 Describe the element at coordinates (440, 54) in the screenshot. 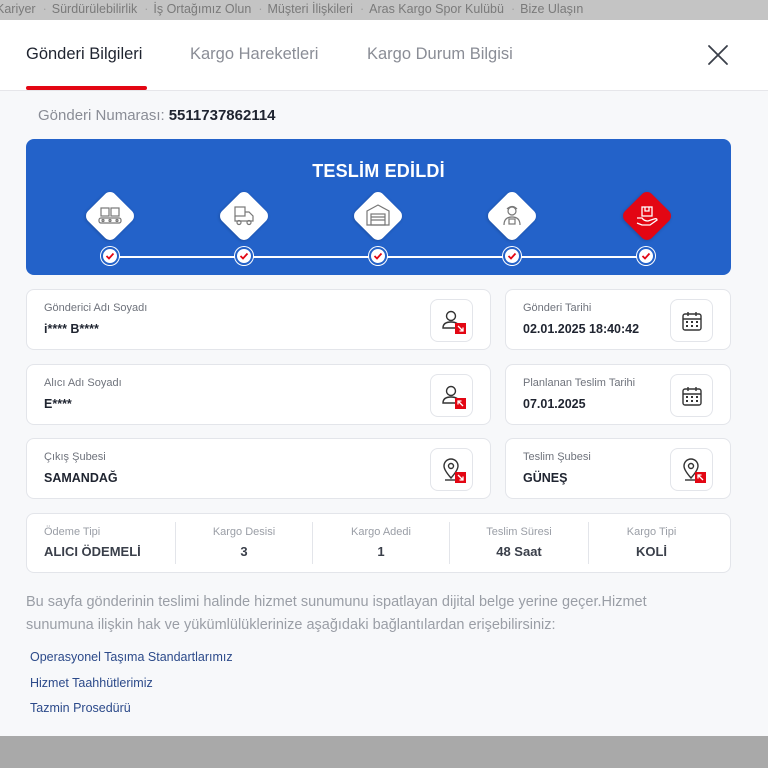

I see `tab-cargo-status: Kargo Durum Bilgisi` at that location.